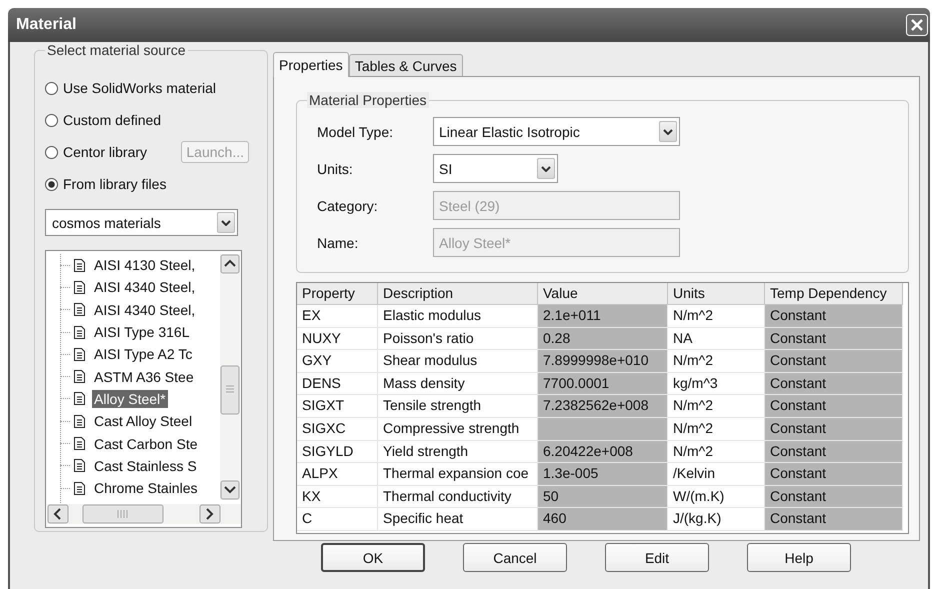 Image resolution: width=937 pixels, height=589 pixels. What do you see at coordinates (556, 131) in the screenshot?
I see `dropdown-field: Linear Elastic Isotropic` at bounding box center [556, 131].